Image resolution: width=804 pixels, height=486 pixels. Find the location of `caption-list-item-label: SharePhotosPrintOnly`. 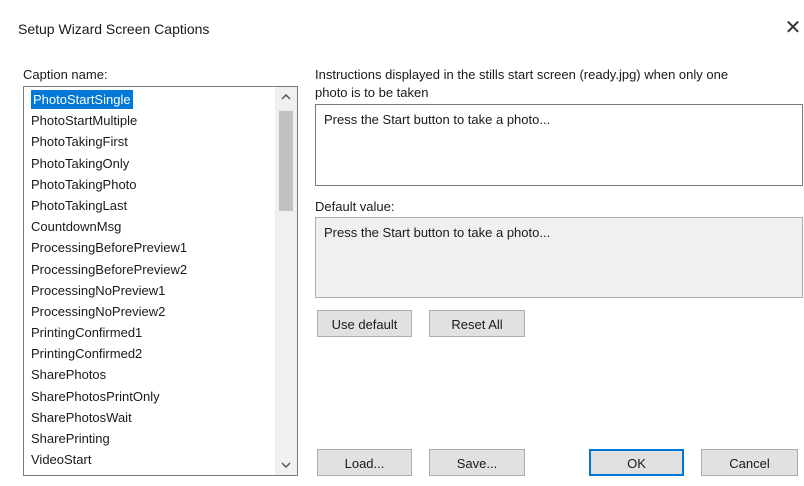

caption-list-item-label: SharePhotosPrintOnly is located at coordinates (95, 396).